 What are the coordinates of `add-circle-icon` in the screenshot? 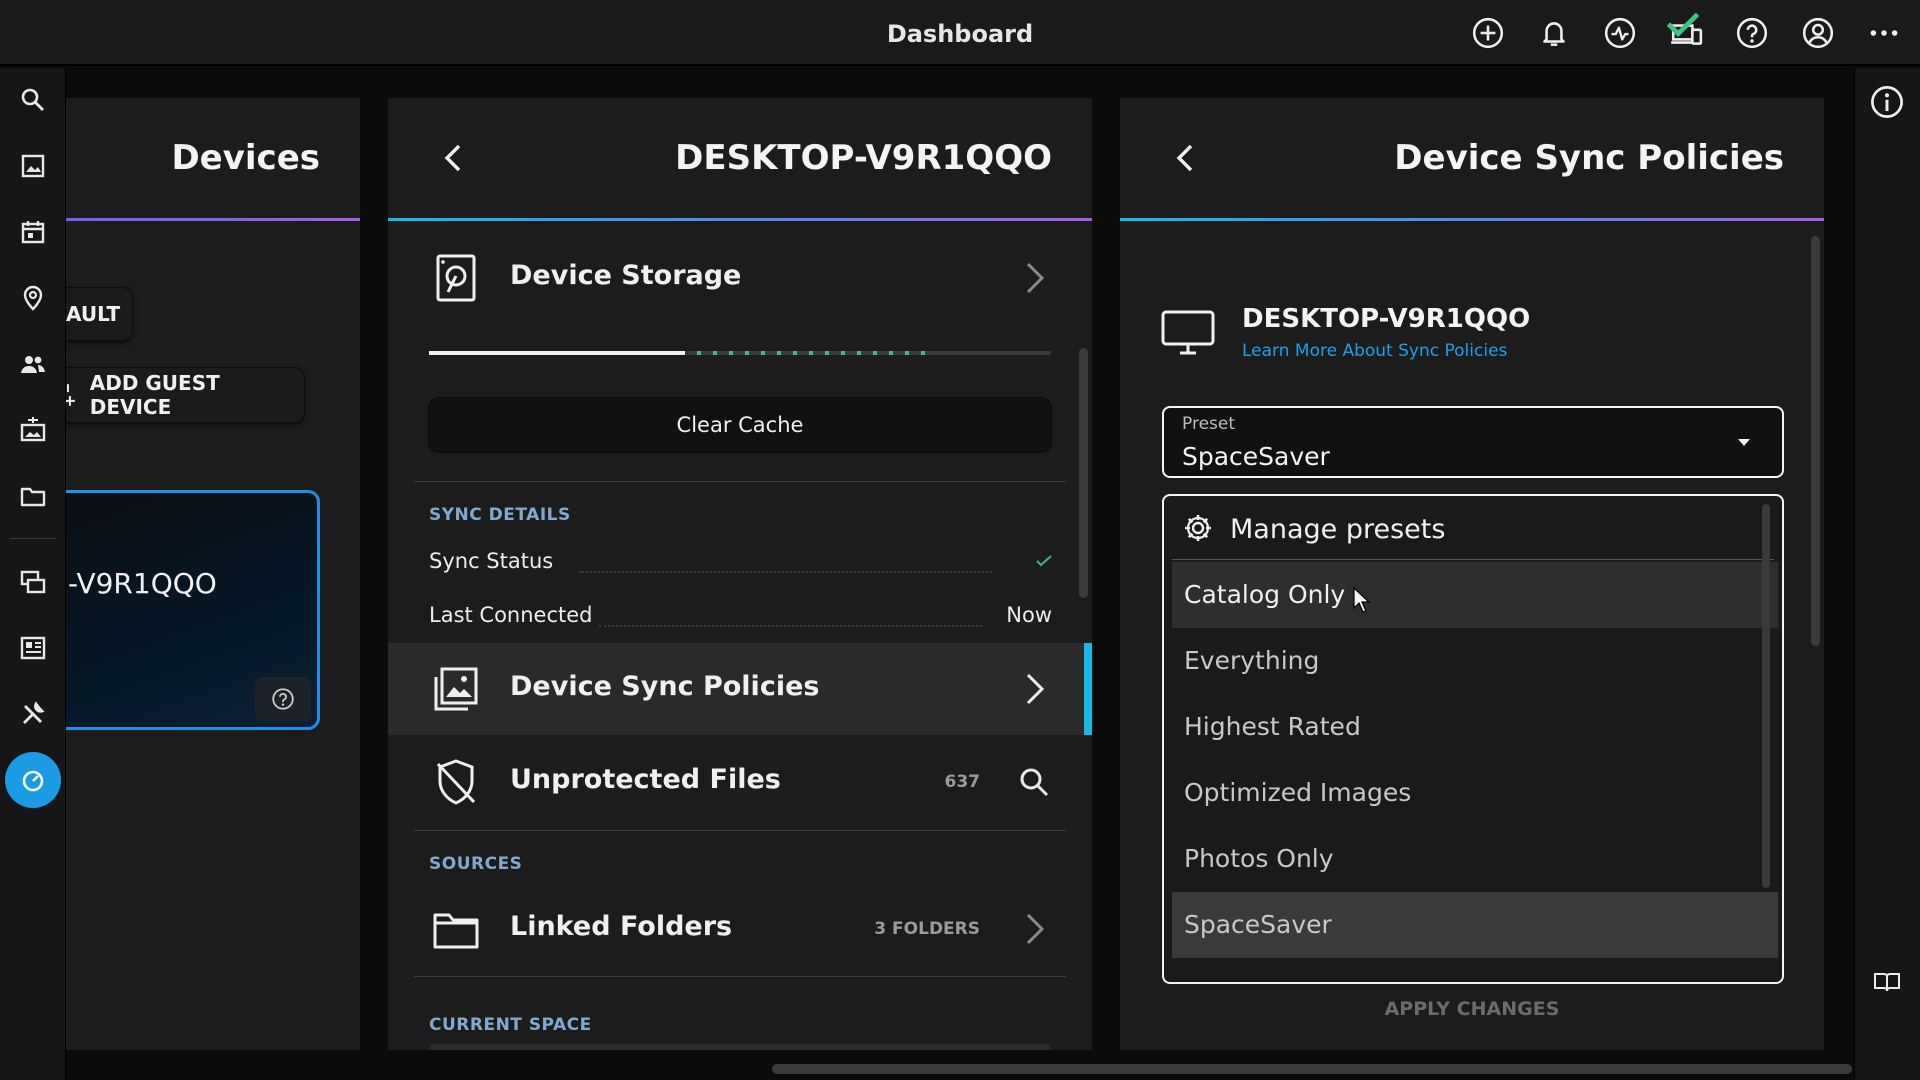 It's located at (1488, 33).